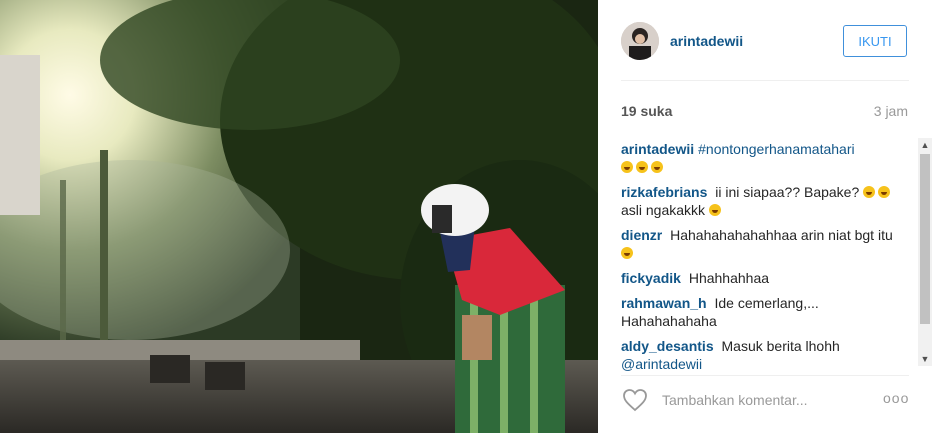 This screenshot has height=433, width=932. Describe the element at coordinates (706, 41) in the screenshot. I see `post-username: arintadewii` at that location.